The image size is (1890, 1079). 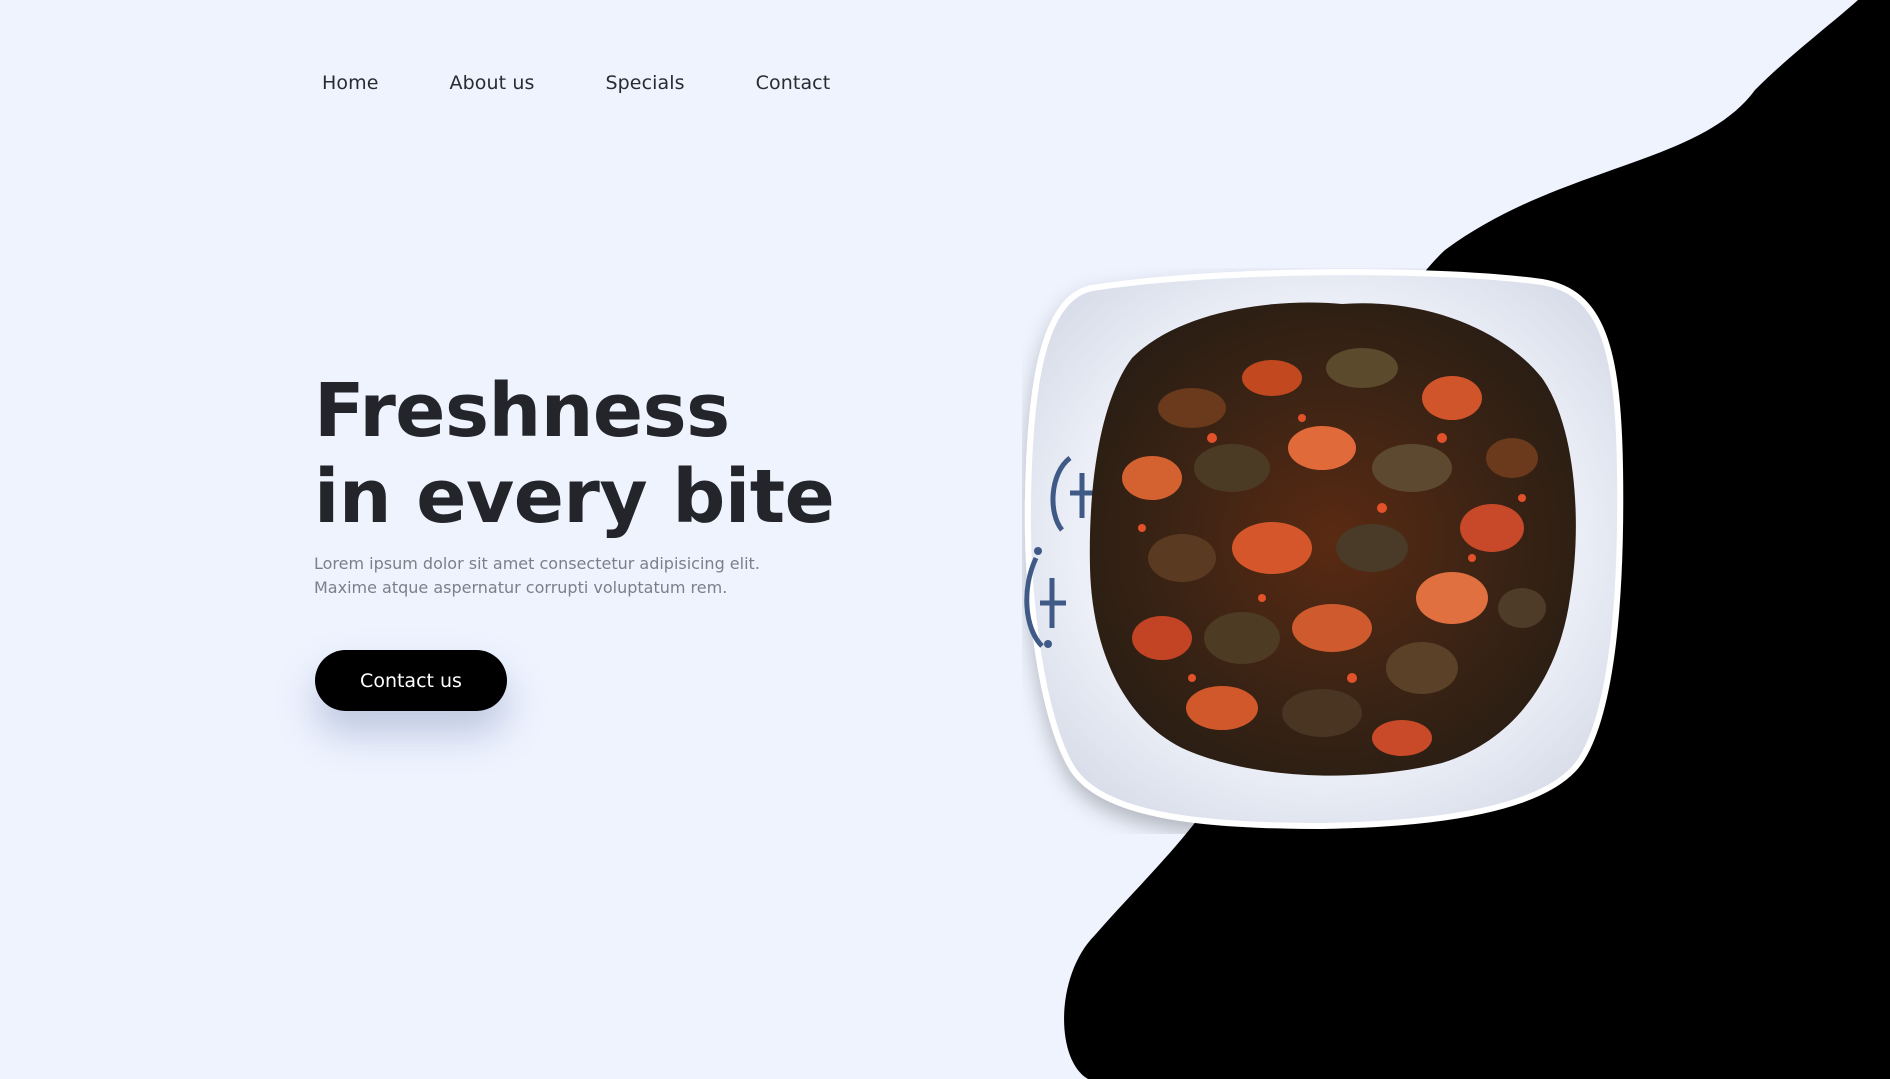 I want to click on nav-home: Home, so click(x=350, y=83).